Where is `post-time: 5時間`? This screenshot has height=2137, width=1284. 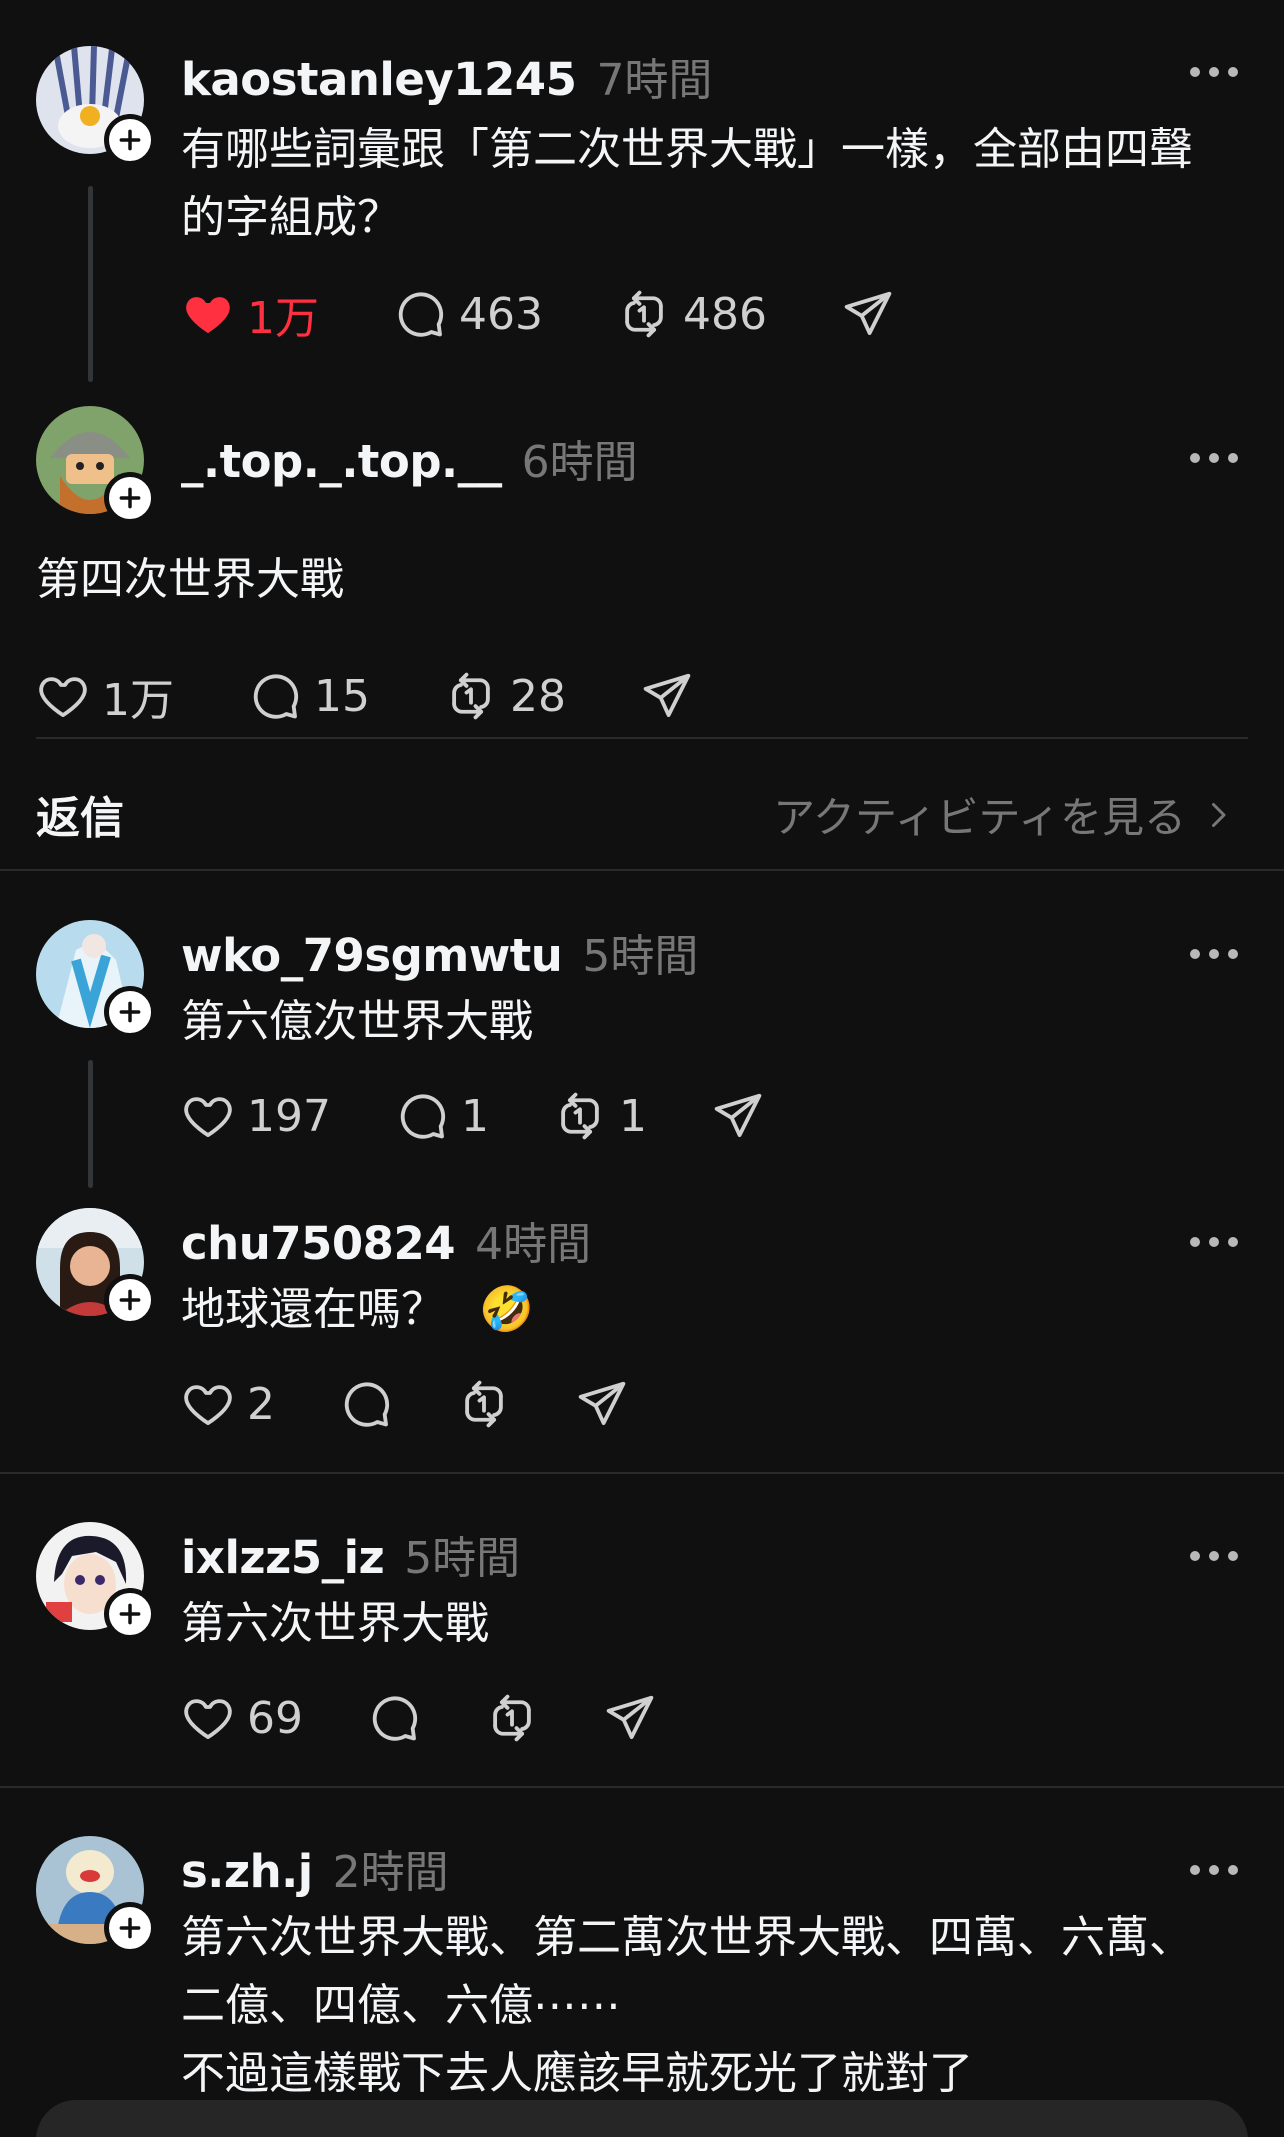
post-time: 5時間 is located at coordinates (462, 1558).